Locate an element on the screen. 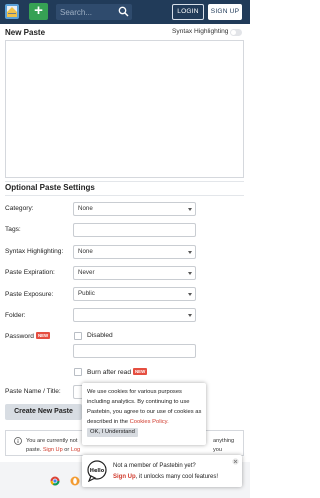 The height and width of the screenshot is (498, 320). notice-signup-link: Sign Up is located at coordinates (53, 450).